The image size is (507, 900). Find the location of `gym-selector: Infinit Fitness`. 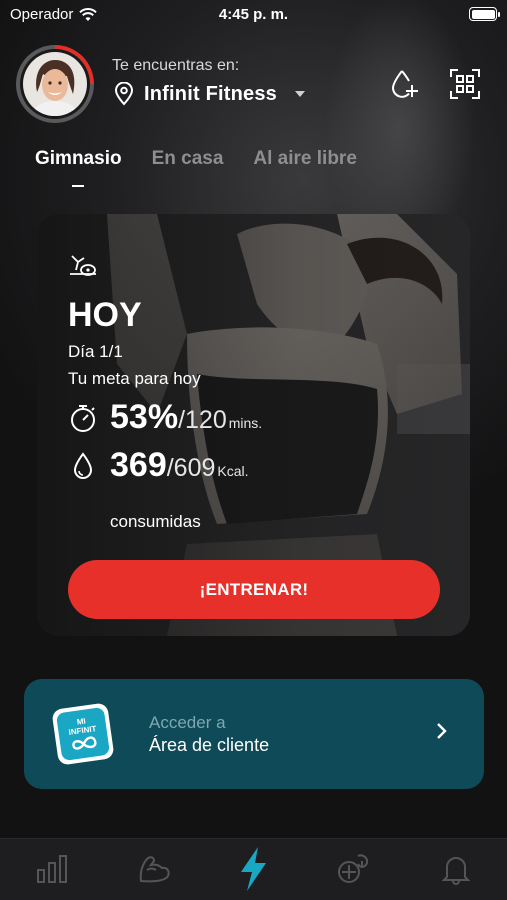

gym-selector: Infinit Fitness is located at coordinates (210, 94).